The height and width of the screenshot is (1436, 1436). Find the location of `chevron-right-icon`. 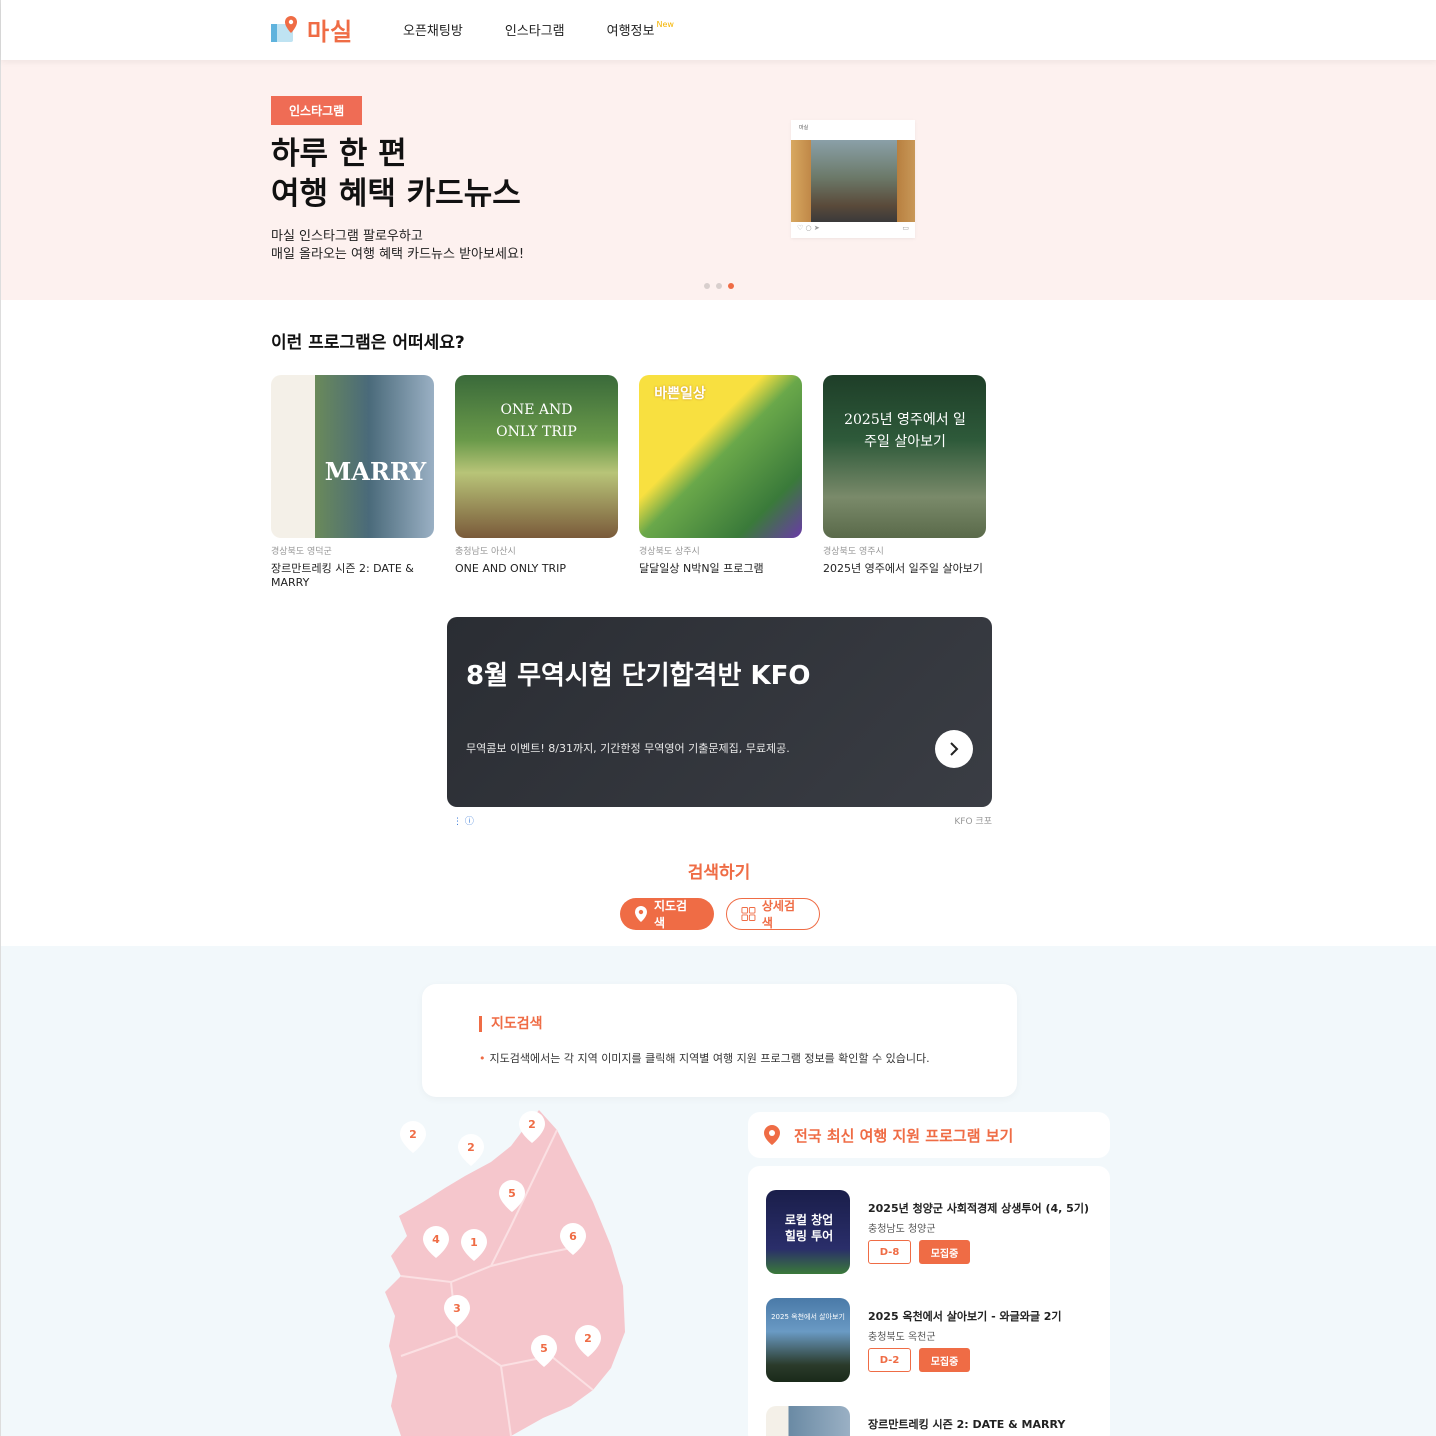

chevron-right-icon is located at coordinates (954, 749).